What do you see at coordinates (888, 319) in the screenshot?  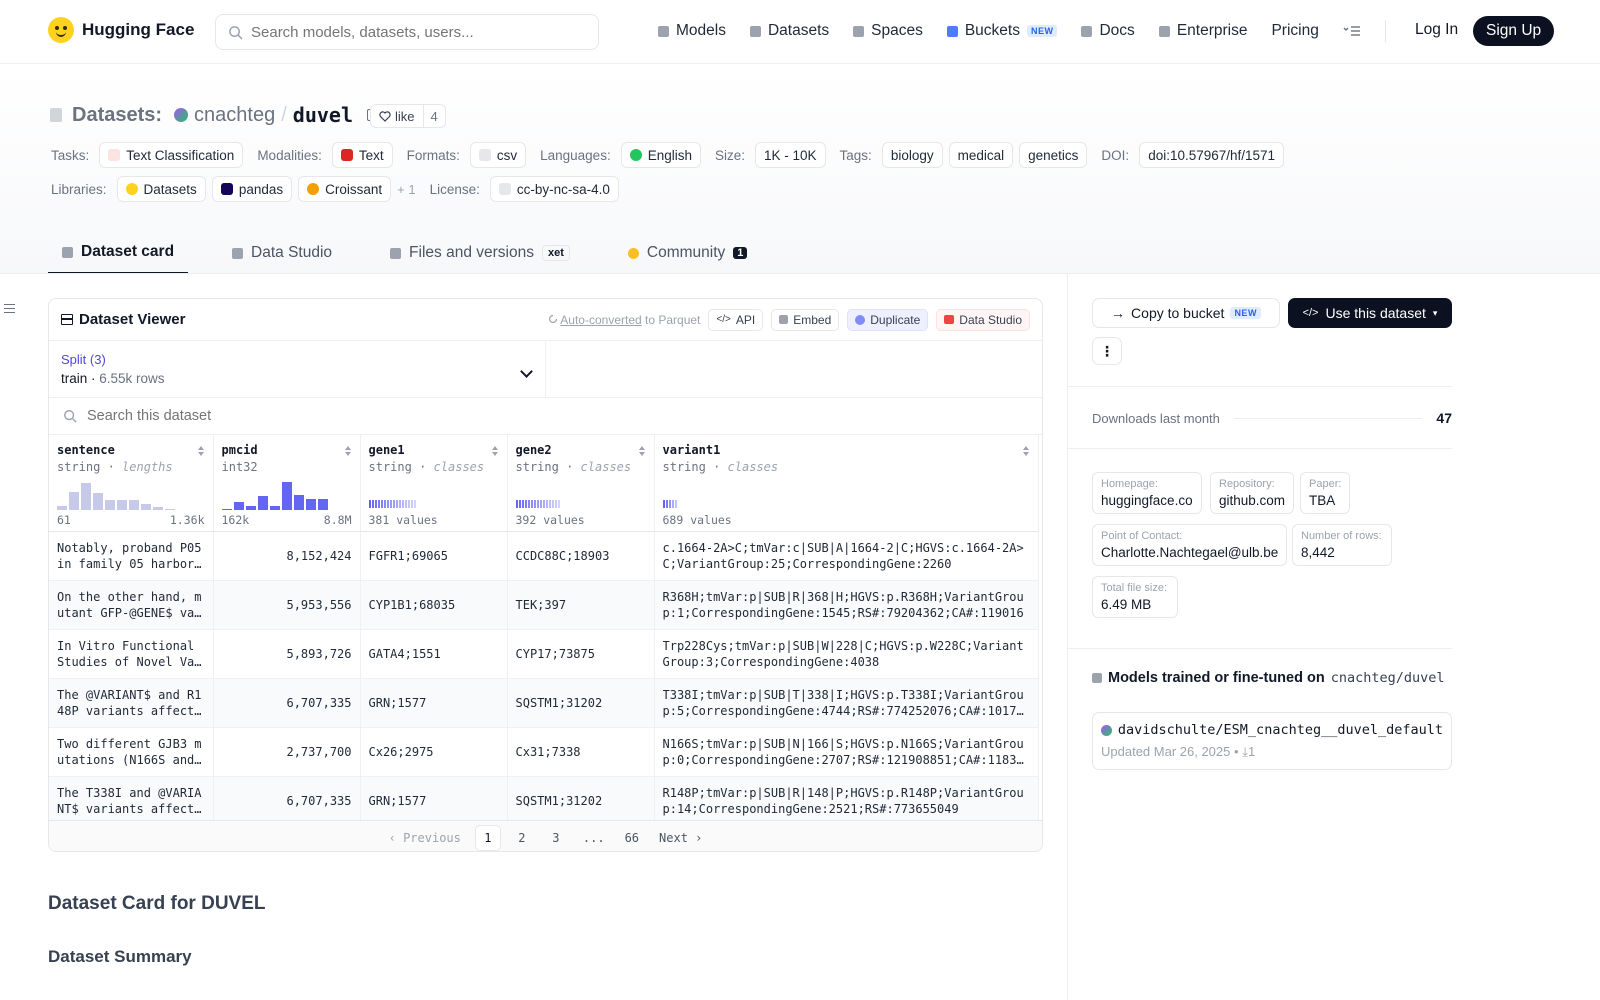 I see `duplicate-button: Duplicate` at bounding box center [888, 319].